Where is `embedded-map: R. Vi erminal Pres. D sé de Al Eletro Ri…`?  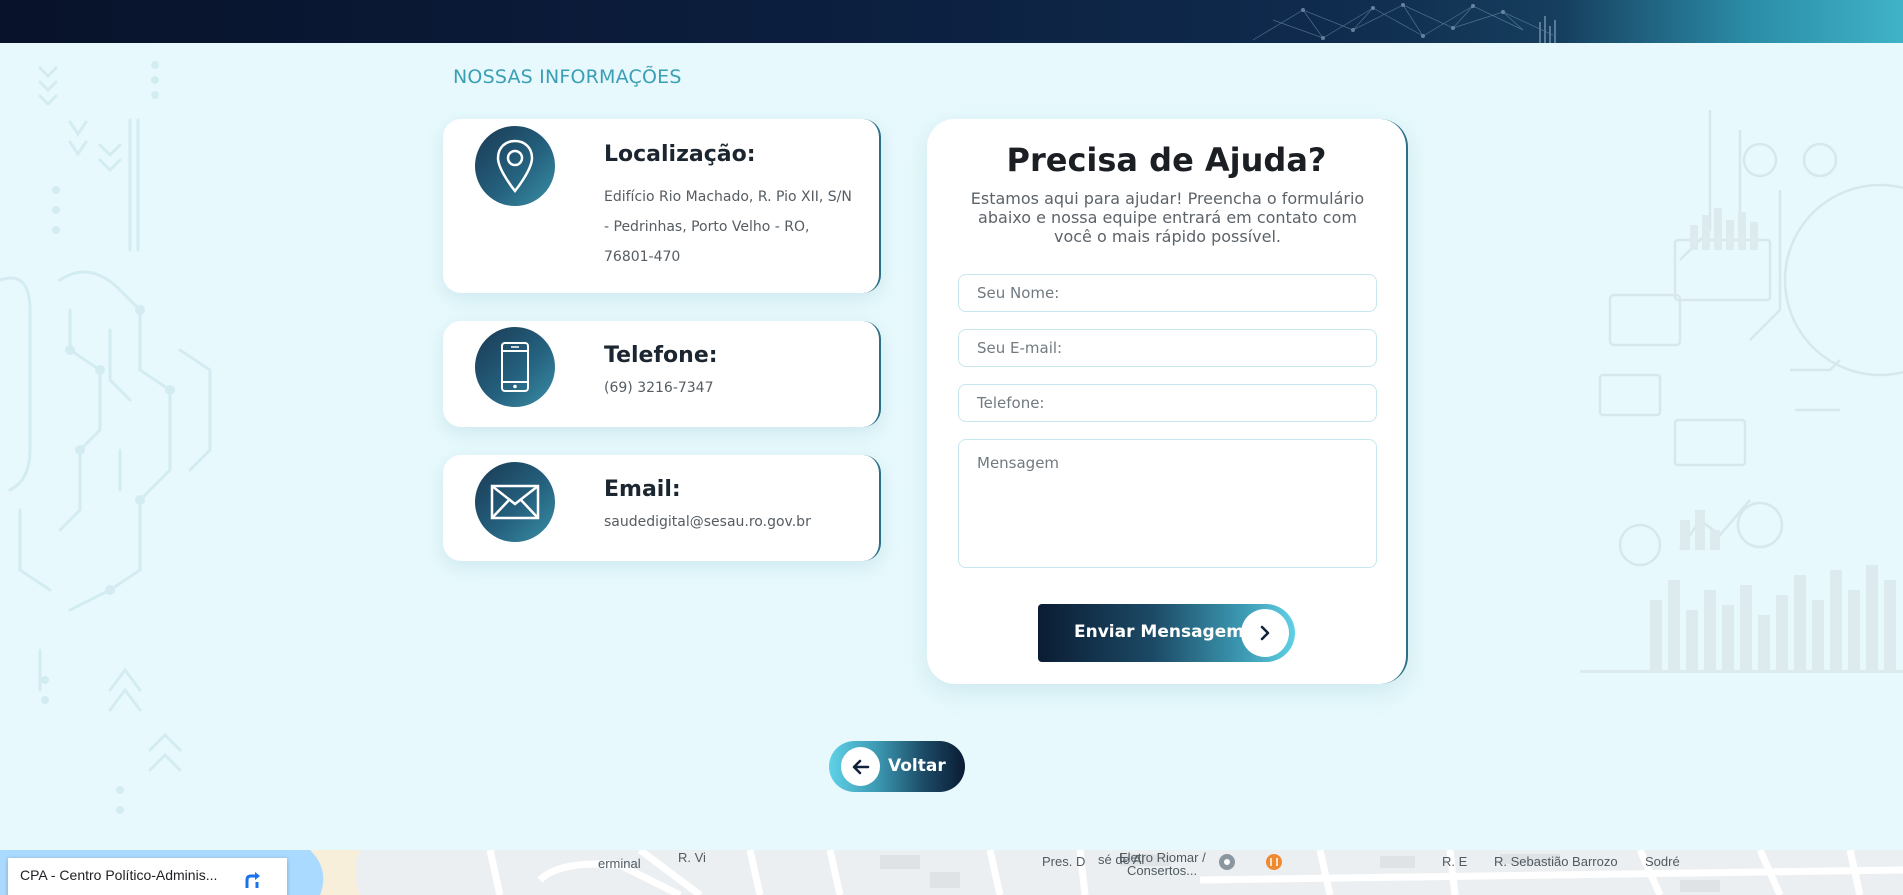
embedded-map: R. Vi erminal Pres. D sé de Al Eletro Ri… is located at coordinates (951, 872).